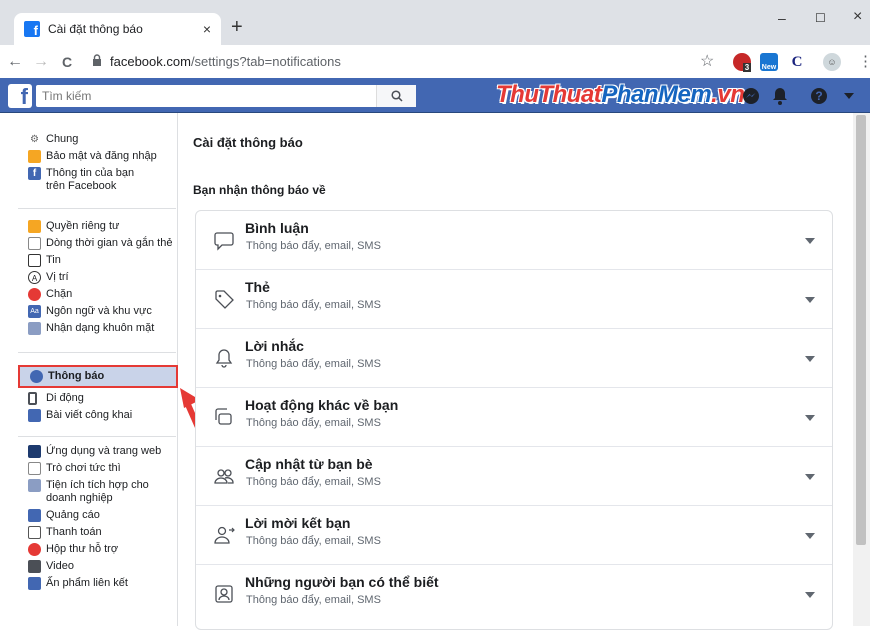  Describe the element at coordinates (83, 468) in the screenshot. I see `sidebar-item-label: Trò chơi tức thì` at that location.